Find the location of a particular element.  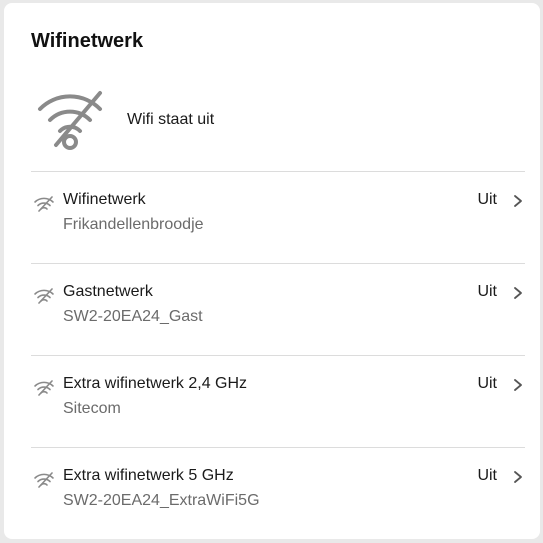

wifi-status: Wifi staat uit is located at coordinates (271, 121).